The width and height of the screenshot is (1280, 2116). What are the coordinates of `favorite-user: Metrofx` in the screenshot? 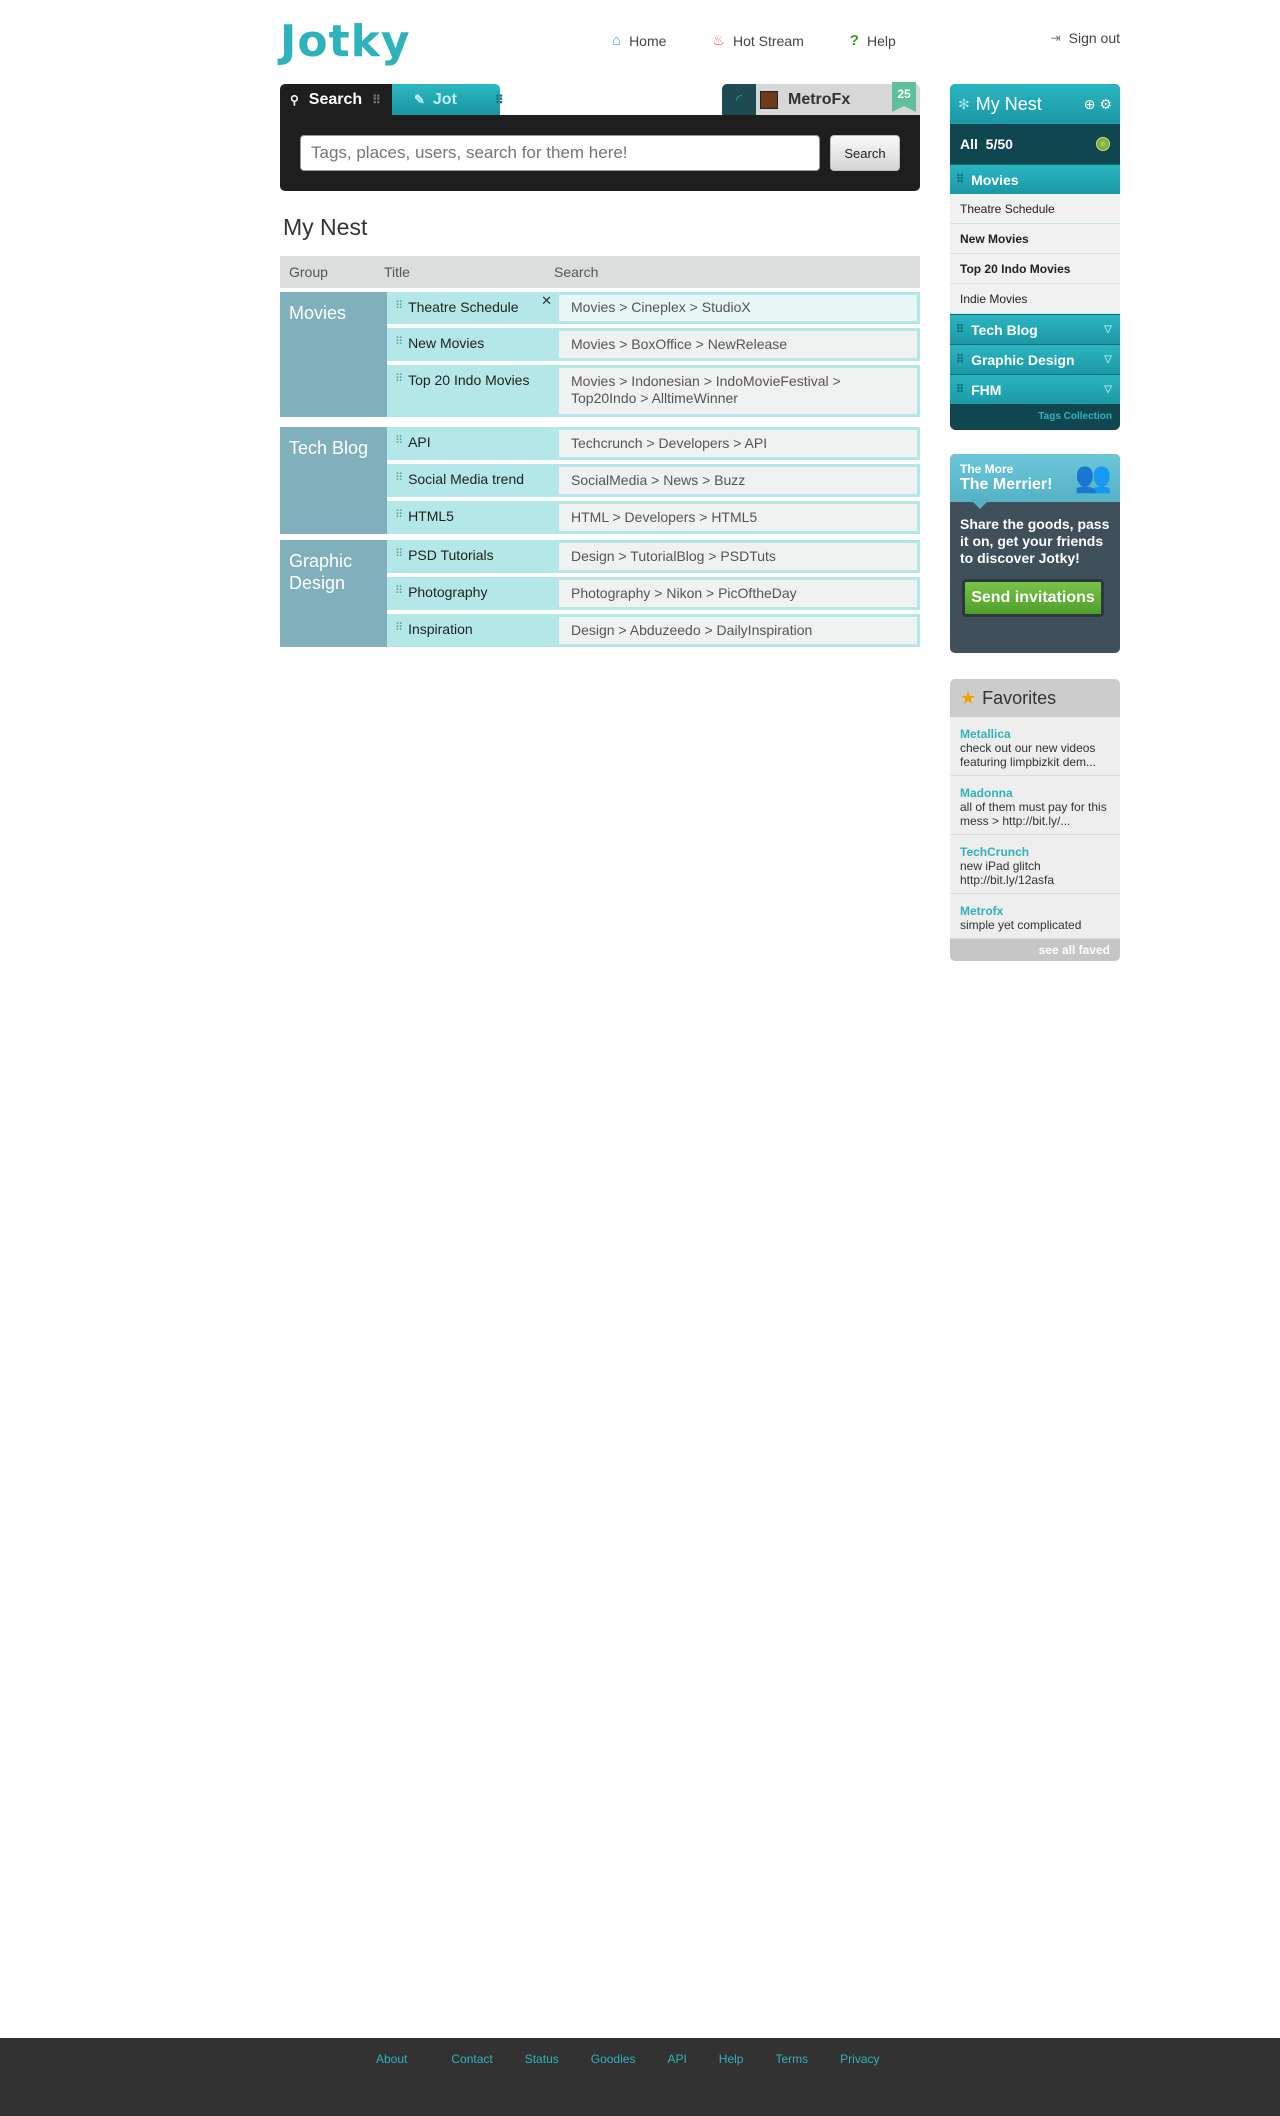 It's located at (1035, 911).